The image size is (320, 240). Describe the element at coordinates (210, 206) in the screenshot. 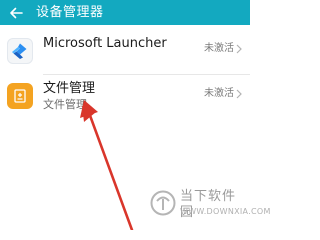

I see `watermark: 当下软件园 WWW.DOWNXIA.COM` at that location.